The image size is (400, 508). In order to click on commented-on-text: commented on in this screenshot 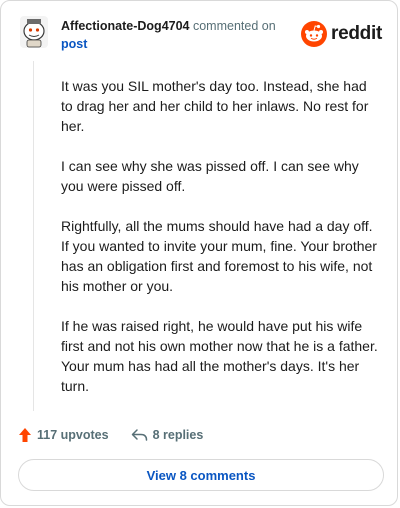, I will do `click(234, 26)`.